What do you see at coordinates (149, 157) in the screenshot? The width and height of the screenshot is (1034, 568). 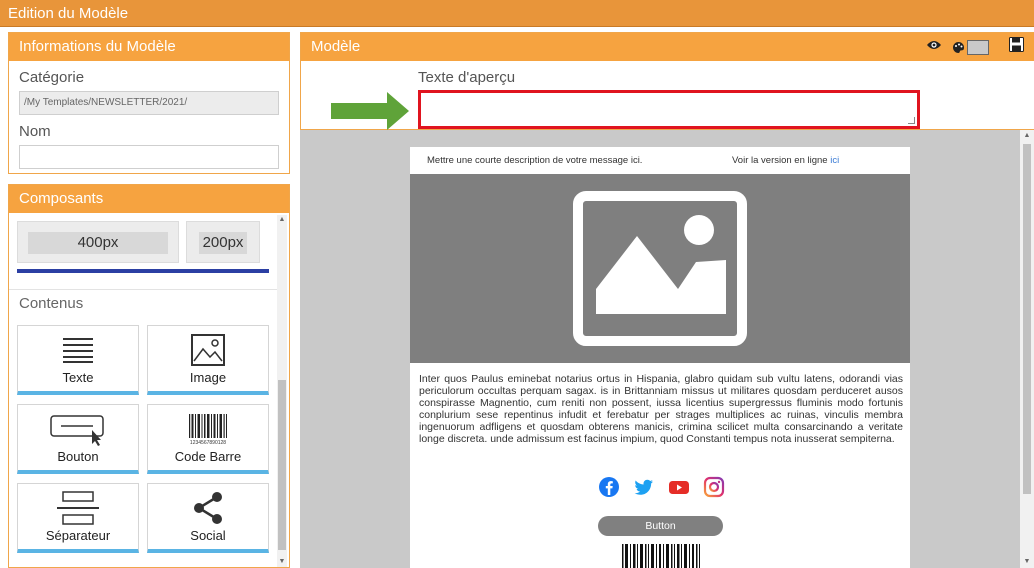 I see `name-field` at bounding box center [149, 157].